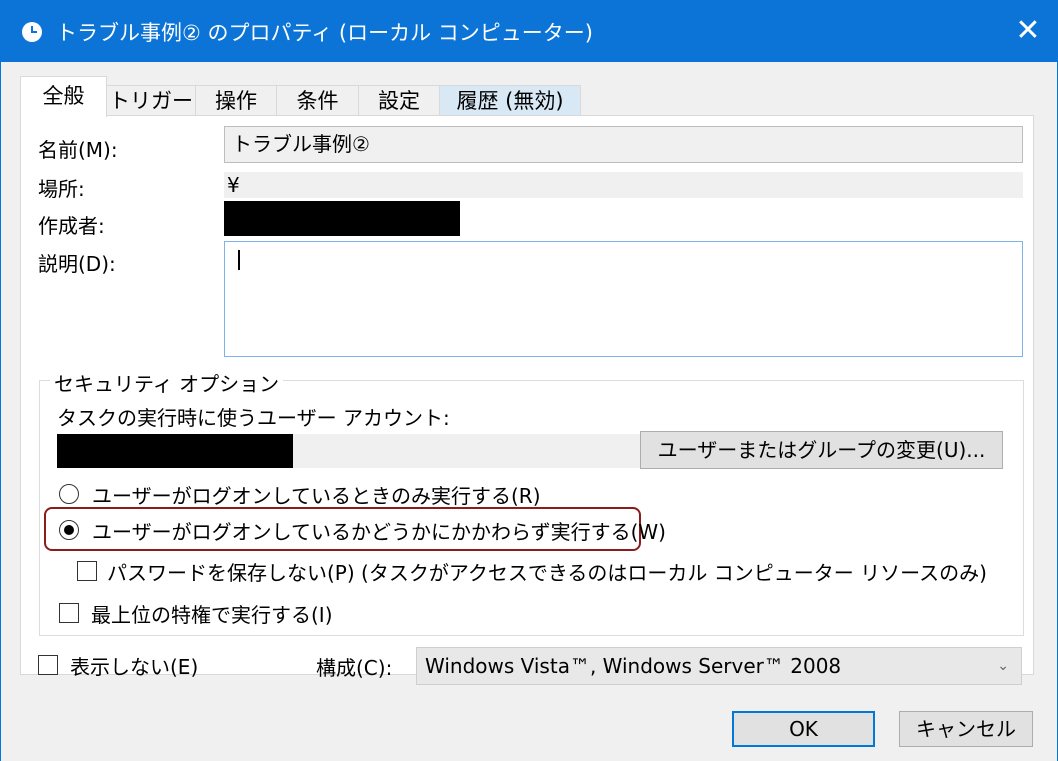  I want to click on highest-privileges-label: 最上位の特権で実行する(I), so click(212, 613).